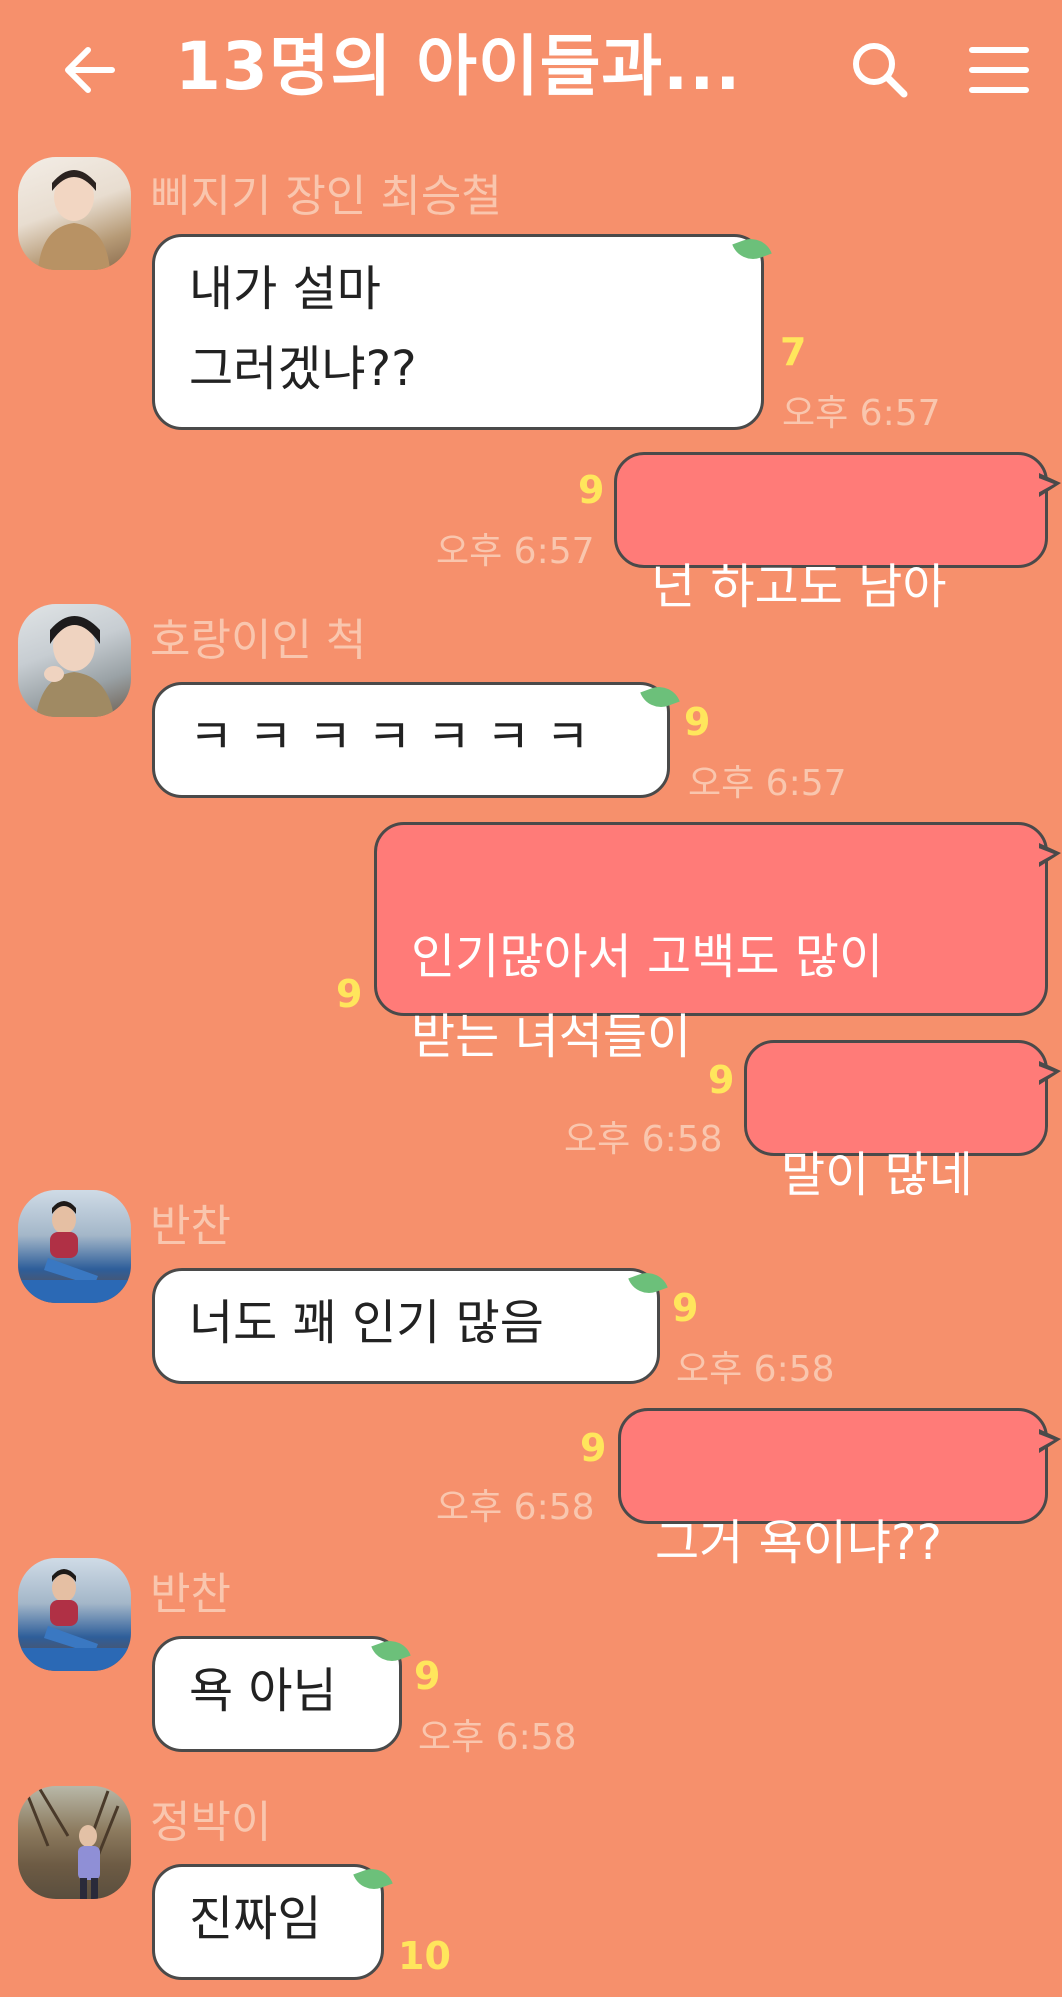 Image resolution: width=1062 pixels, height=1997 pixels. What do you see at coordinates (406, 1326) in the screenshot?
I see `message-bubble: 너도 꽤 인기 많음` at bounding box center [406, 1326].